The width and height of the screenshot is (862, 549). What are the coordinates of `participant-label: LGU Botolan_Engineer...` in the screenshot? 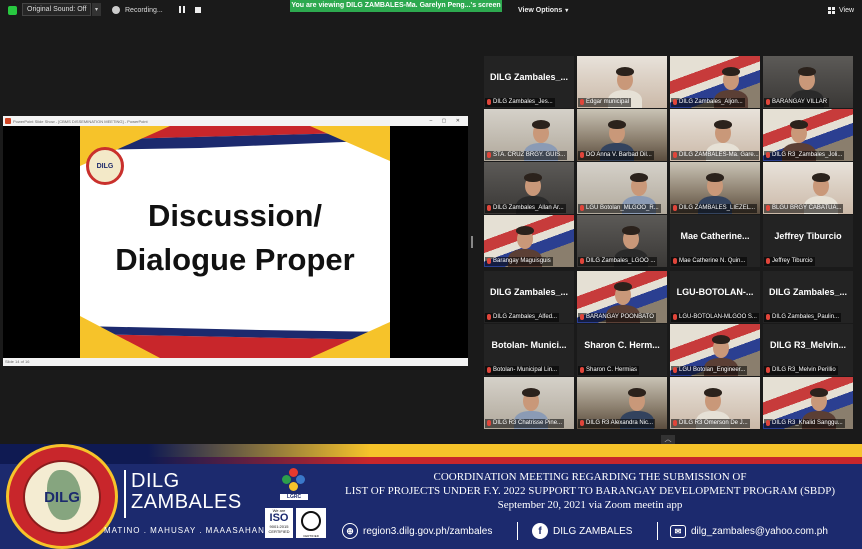 It's located at (709, 370).